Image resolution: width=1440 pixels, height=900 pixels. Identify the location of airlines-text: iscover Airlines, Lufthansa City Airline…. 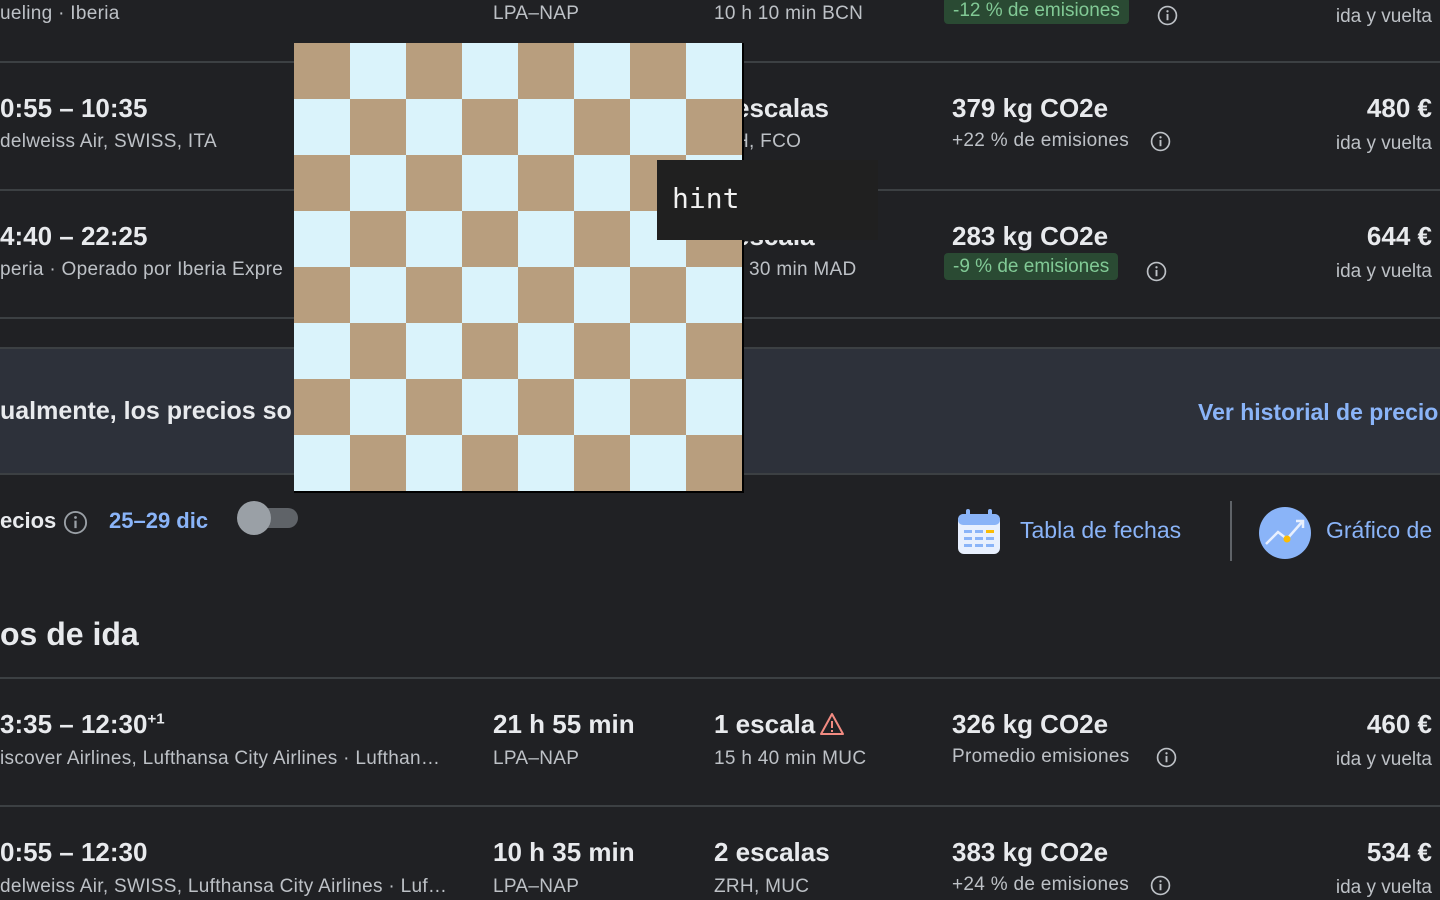
(220, 758).